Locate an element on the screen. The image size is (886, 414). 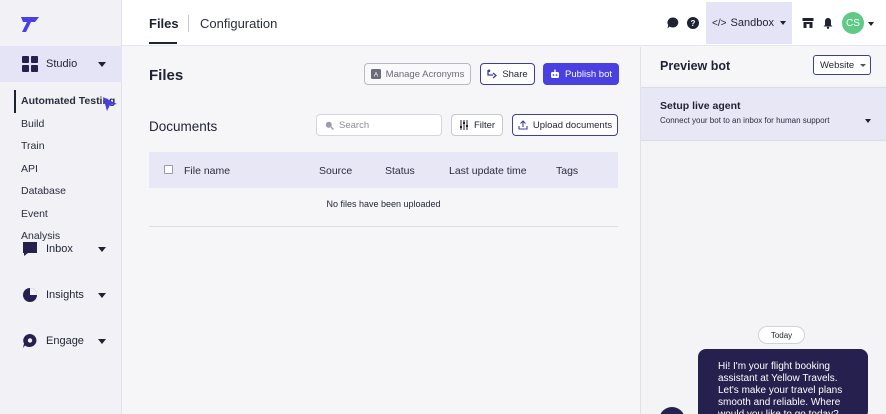
empty-state-message: No files have been uploaded is located at coordinates (383, 204).